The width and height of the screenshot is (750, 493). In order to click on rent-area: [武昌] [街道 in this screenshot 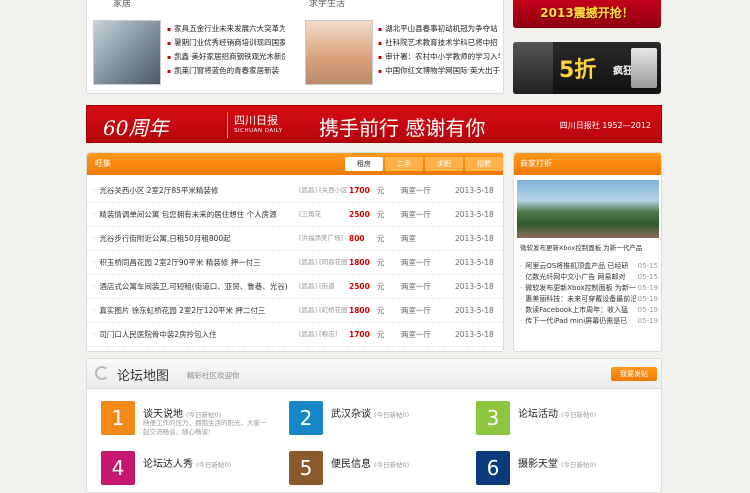, I will do `click(317, 286)`.